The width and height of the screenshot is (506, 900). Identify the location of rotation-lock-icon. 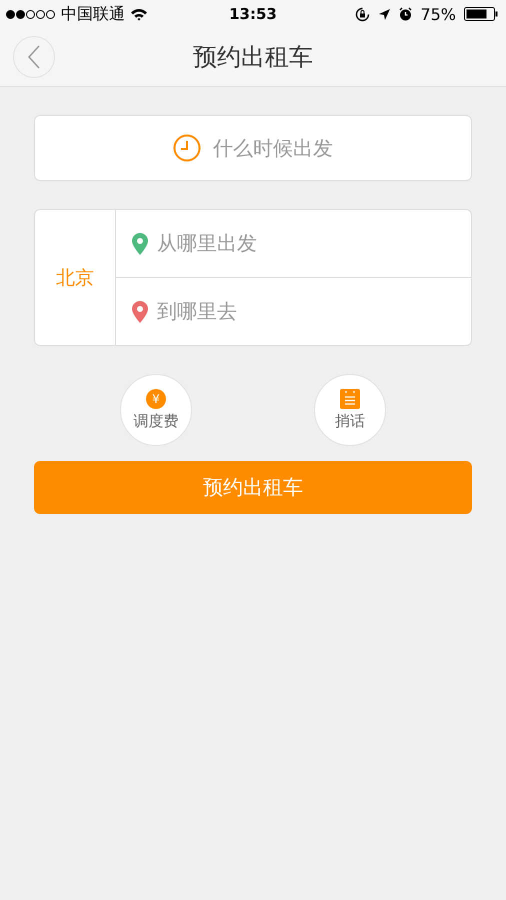
(362, 14).